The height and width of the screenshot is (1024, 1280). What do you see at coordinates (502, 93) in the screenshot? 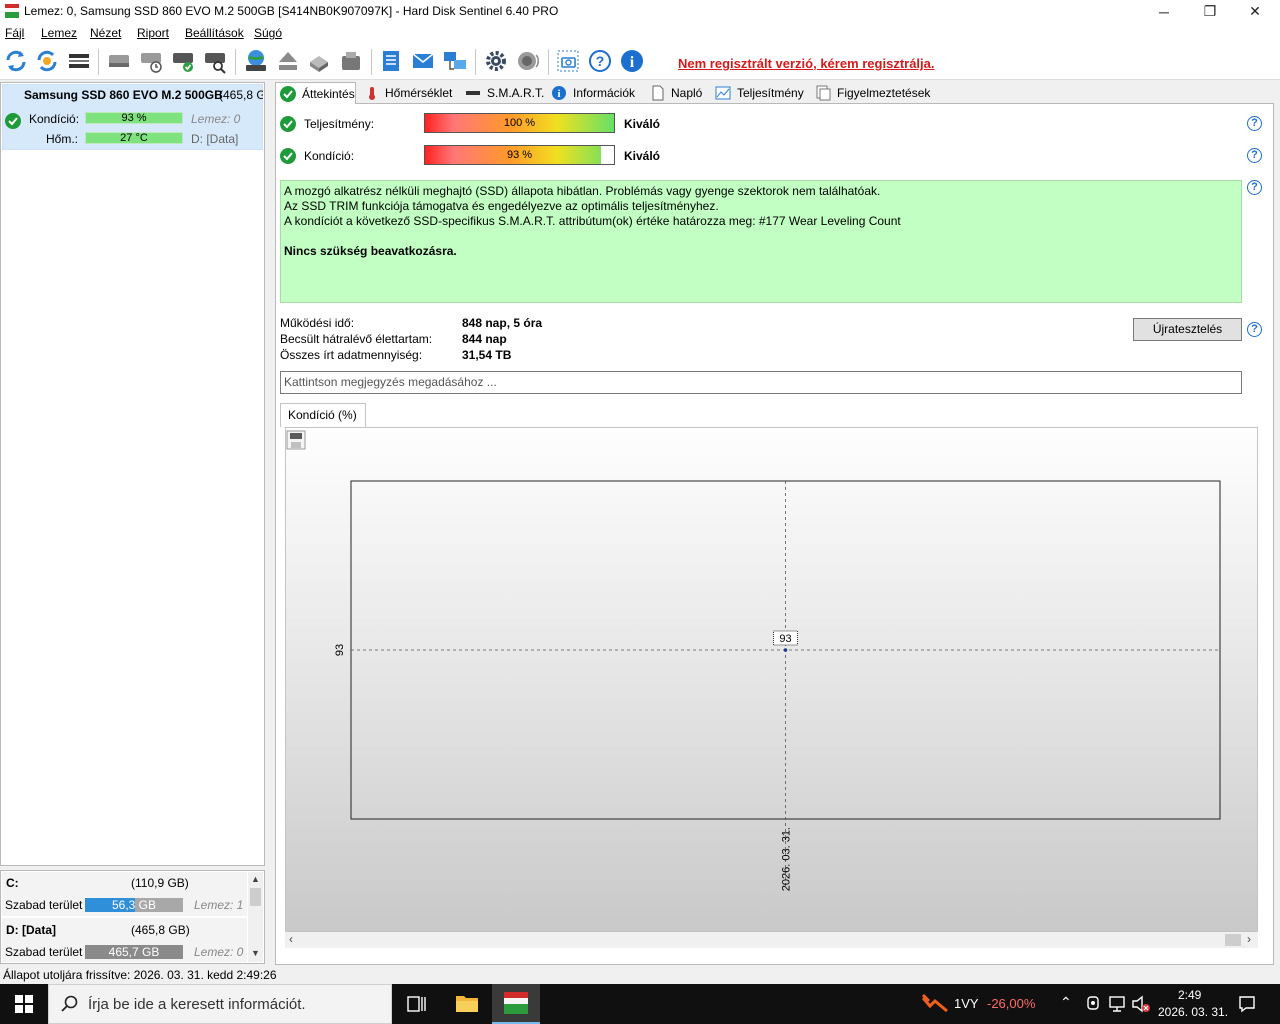
I see `tab-smart: S.M.A.R.T.` at bounding box center [502, 93].